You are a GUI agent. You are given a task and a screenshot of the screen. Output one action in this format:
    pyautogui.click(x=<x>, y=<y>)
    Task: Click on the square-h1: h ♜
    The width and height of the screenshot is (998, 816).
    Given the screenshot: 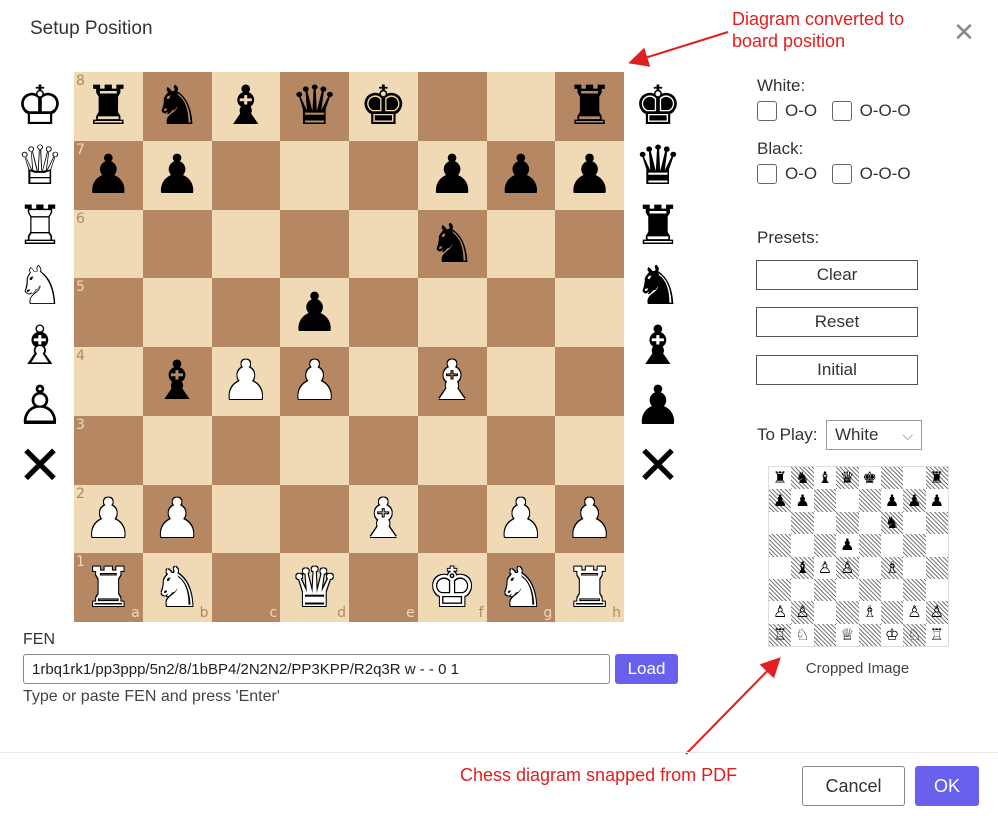 What is the action you would take?
    pyautogui.click(x=589, y=587)
    